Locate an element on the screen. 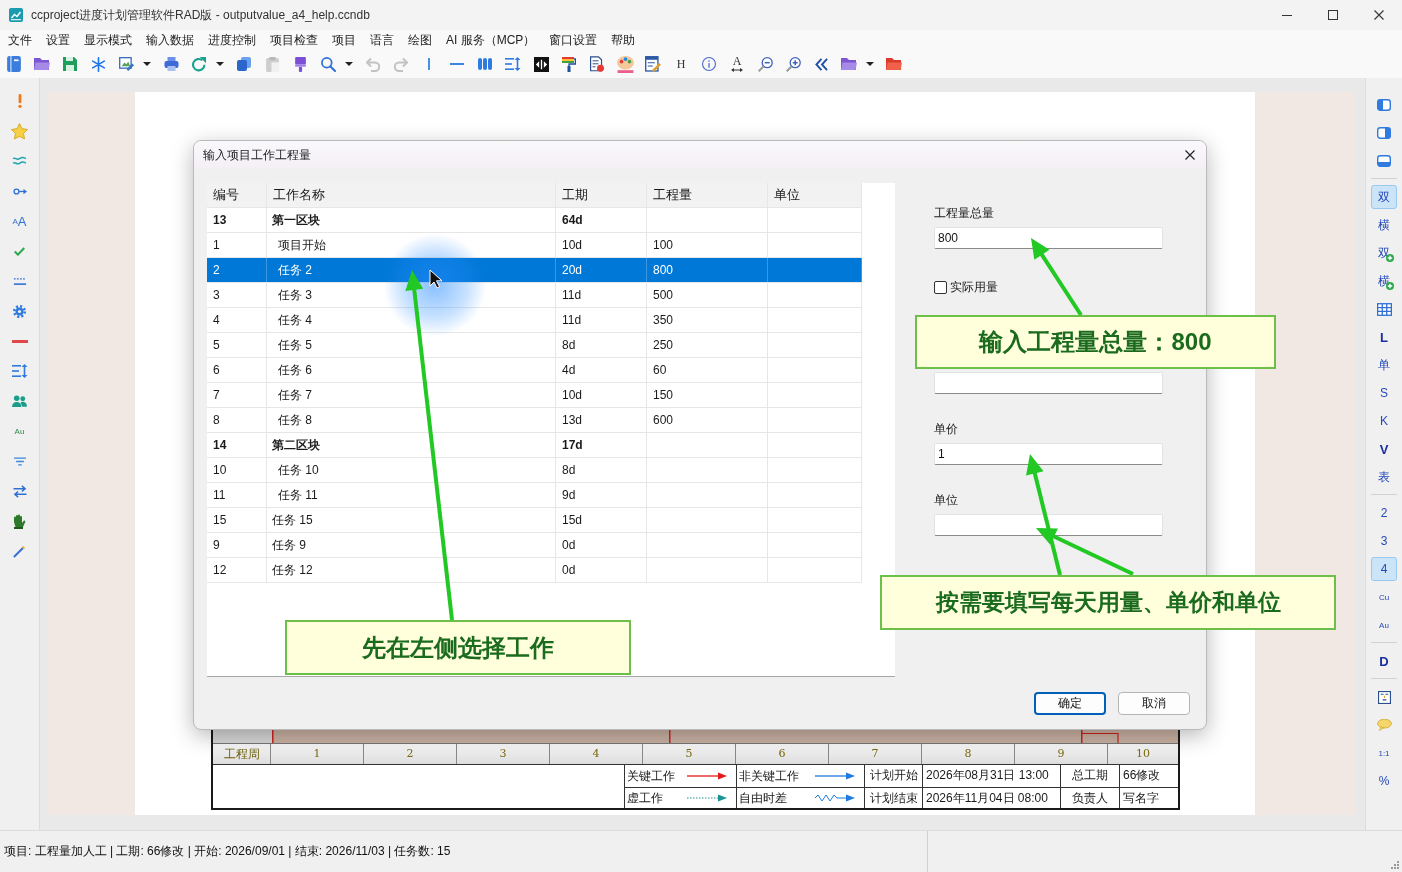 The width and height of the screenshot is (1402, 872). palette-icon is located at coordinates (625, 64).